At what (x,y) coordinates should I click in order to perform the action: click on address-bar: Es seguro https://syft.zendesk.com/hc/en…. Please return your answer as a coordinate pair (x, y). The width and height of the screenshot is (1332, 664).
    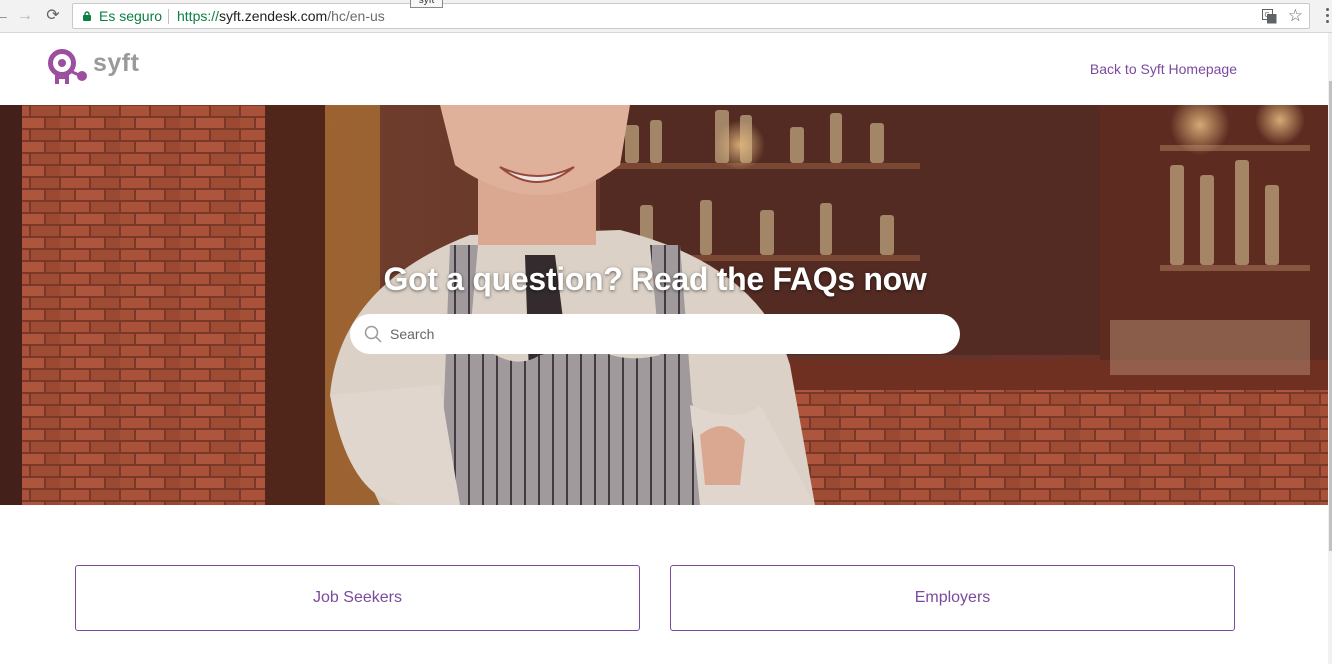
    Looking at the image, I should click on (691, 16).